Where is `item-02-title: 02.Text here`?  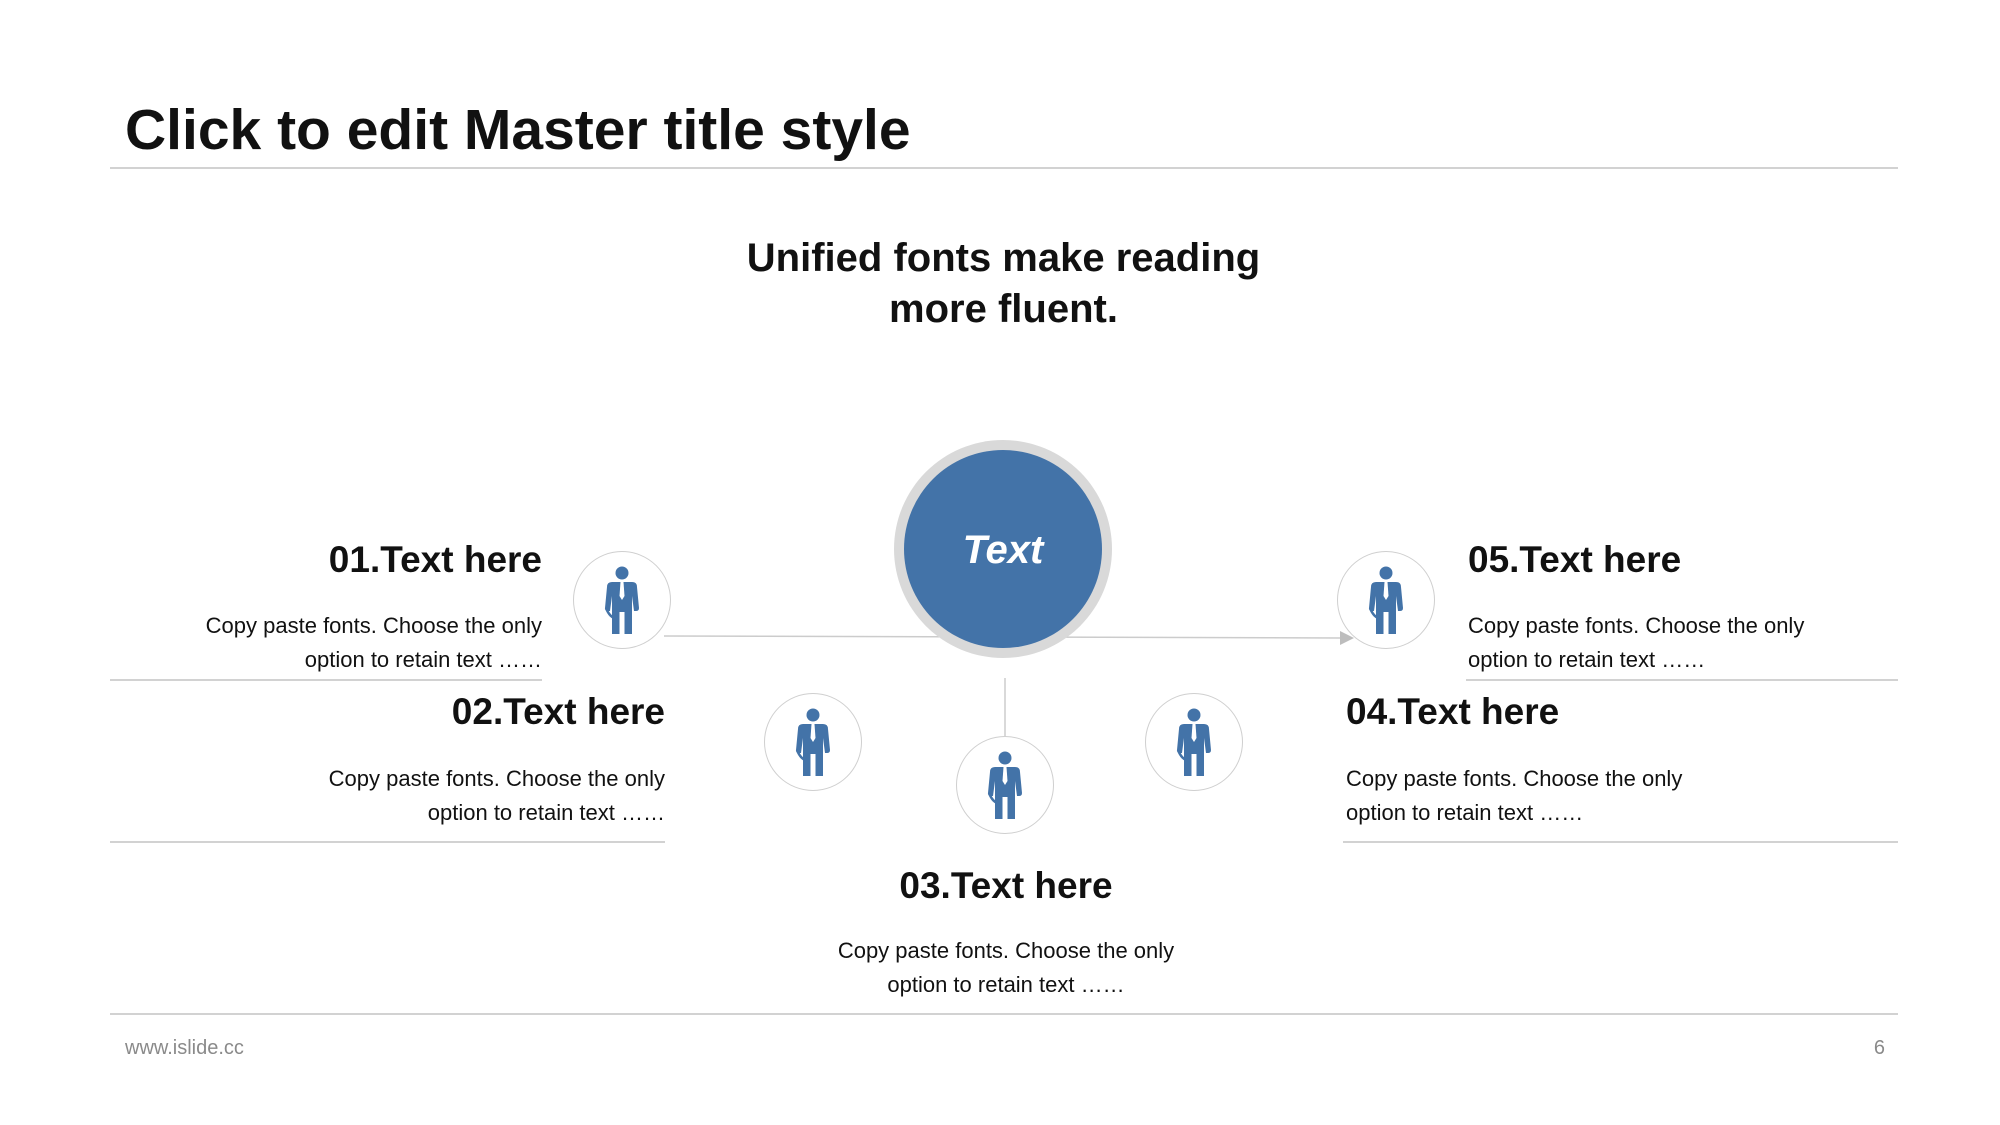 item-02-title: 02.Text here is located at coordinates (558, 711).